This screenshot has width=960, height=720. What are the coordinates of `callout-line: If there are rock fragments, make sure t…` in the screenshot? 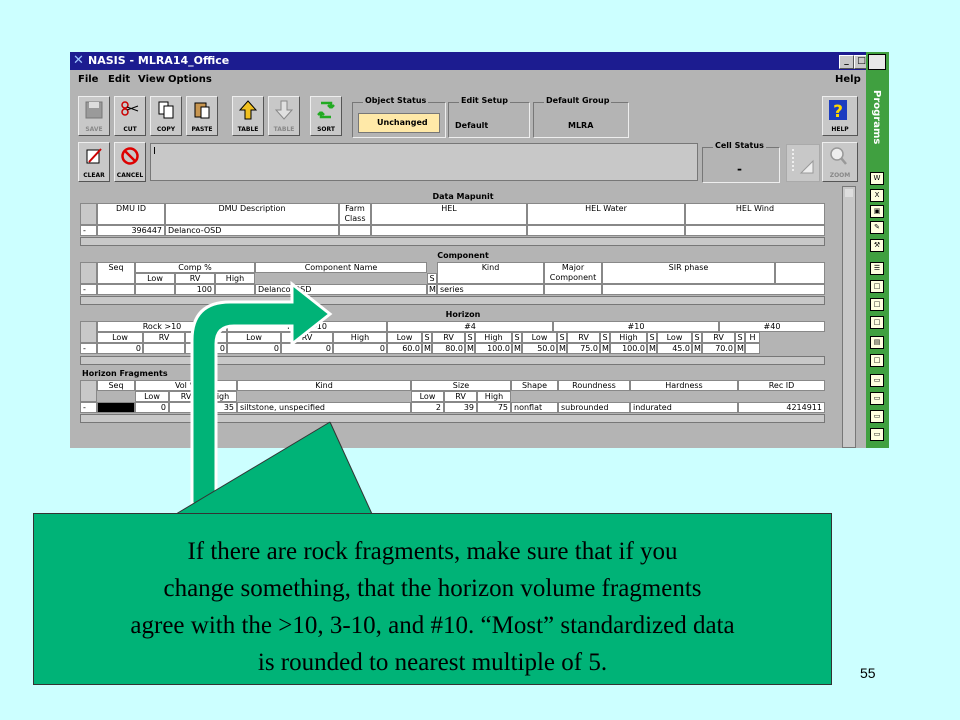 It's located at (432, 551).